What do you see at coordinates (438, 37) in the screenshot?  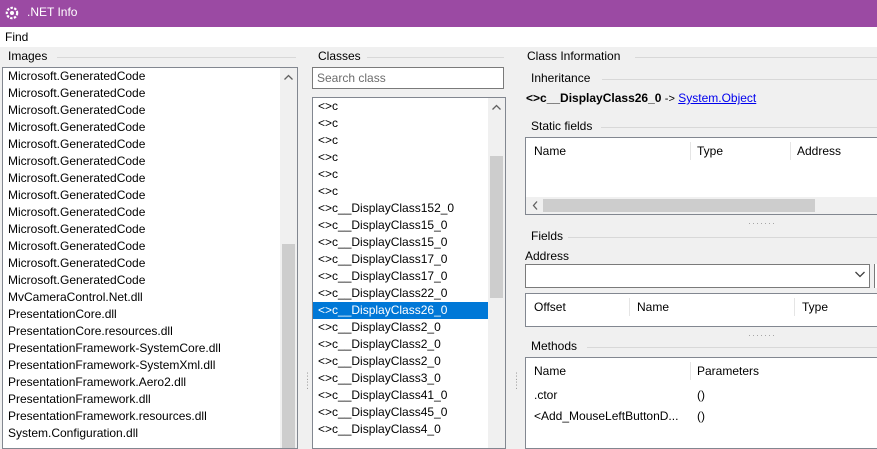 I see `menu-bar: Find` at bounding box center [438, 37].